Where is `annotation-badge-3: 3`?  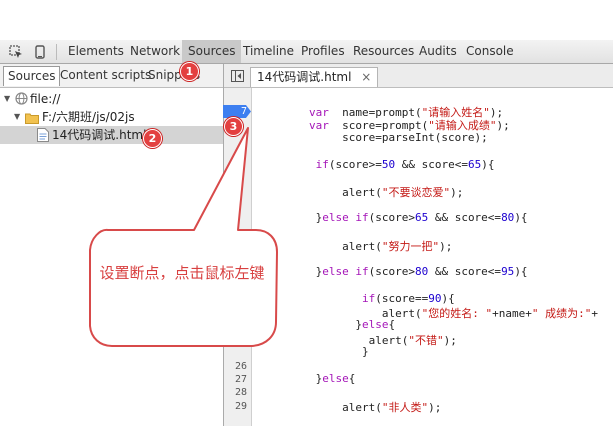
annotation-badge-3: 3 is located at coordinates (233, 126).